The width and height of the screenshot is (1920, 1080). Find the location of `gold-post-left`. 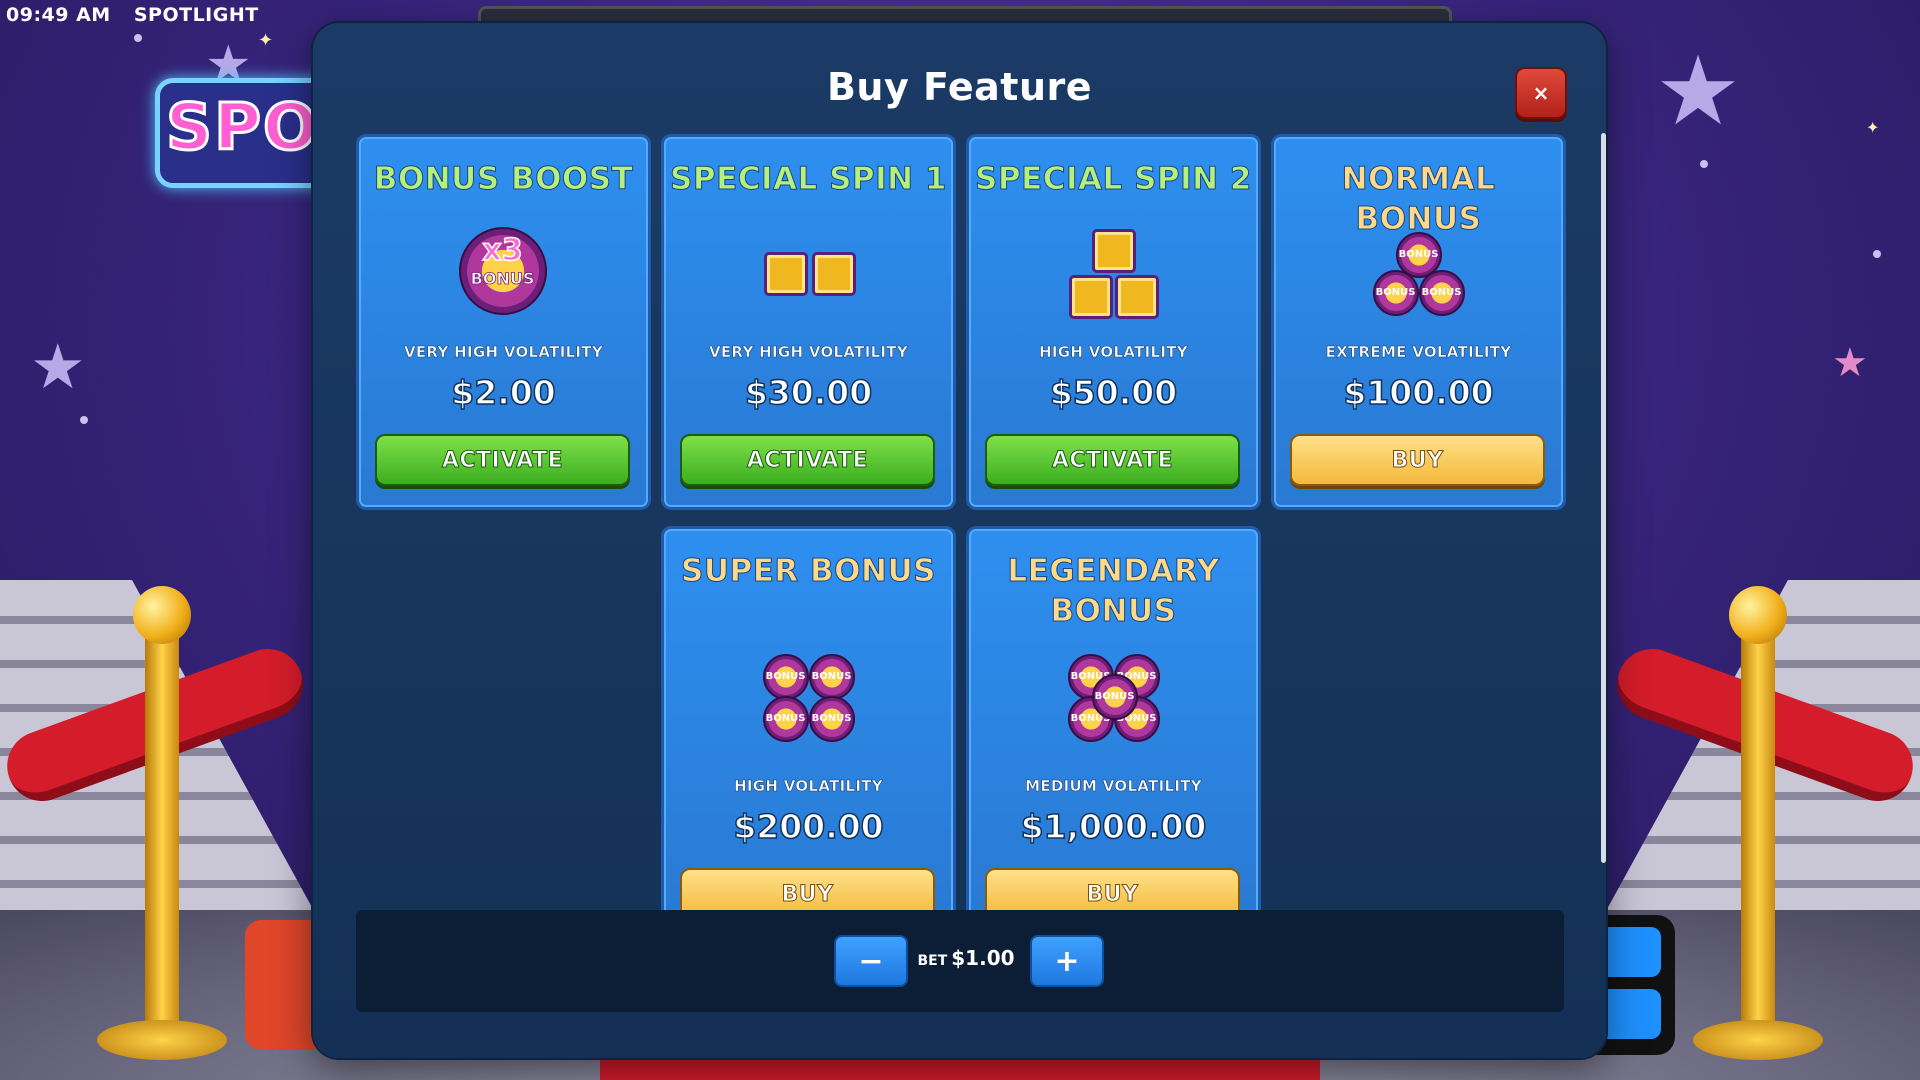

gold-post-left is located at coordinates (162, 823).